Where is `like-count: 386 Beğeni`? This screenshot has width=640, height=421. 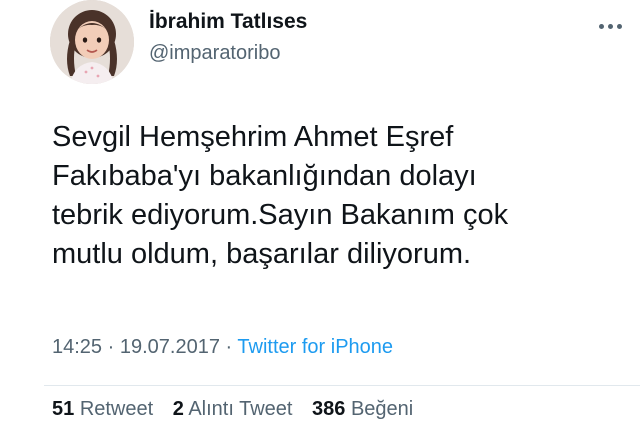
like-count: 386 Beğeni is located at coordinates (362, 409).